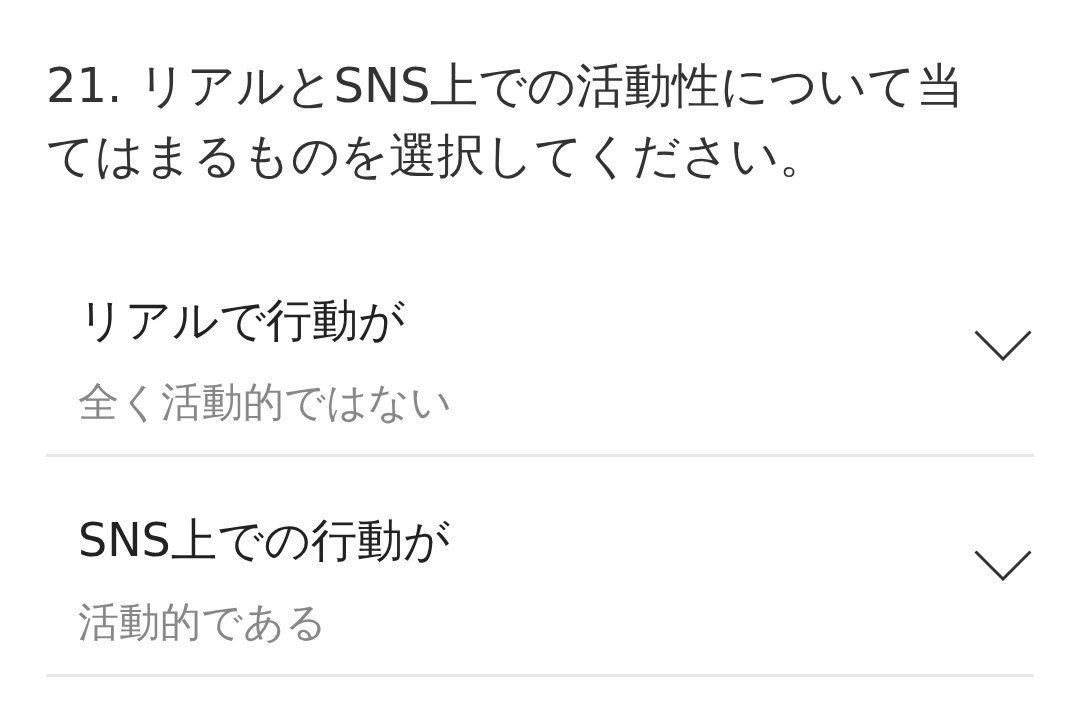 This screenshot has width=1080, height=720. I want to click on selected-value: 全く活動的ではない, so click(265, 402).